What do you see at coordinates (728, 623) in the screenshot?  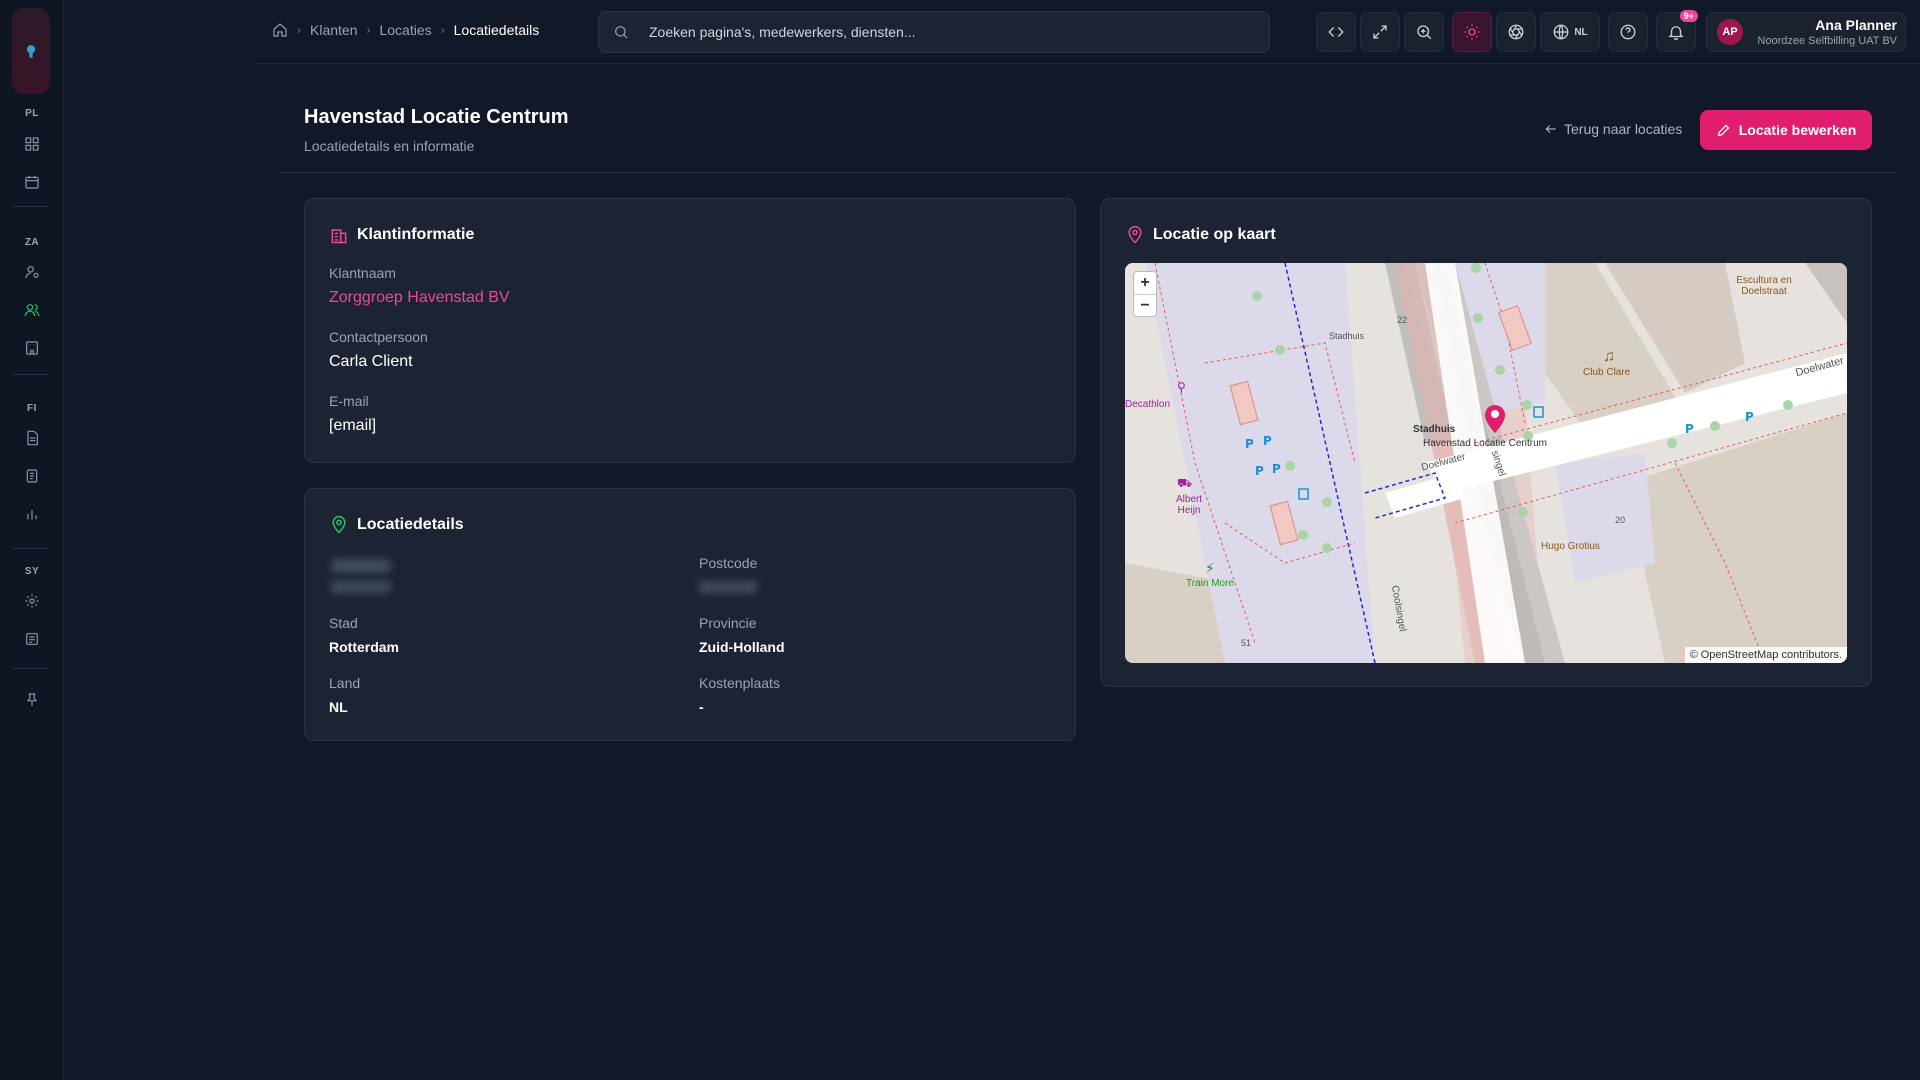 I see `province-label: Provincie` at bounding box center [728, 623].